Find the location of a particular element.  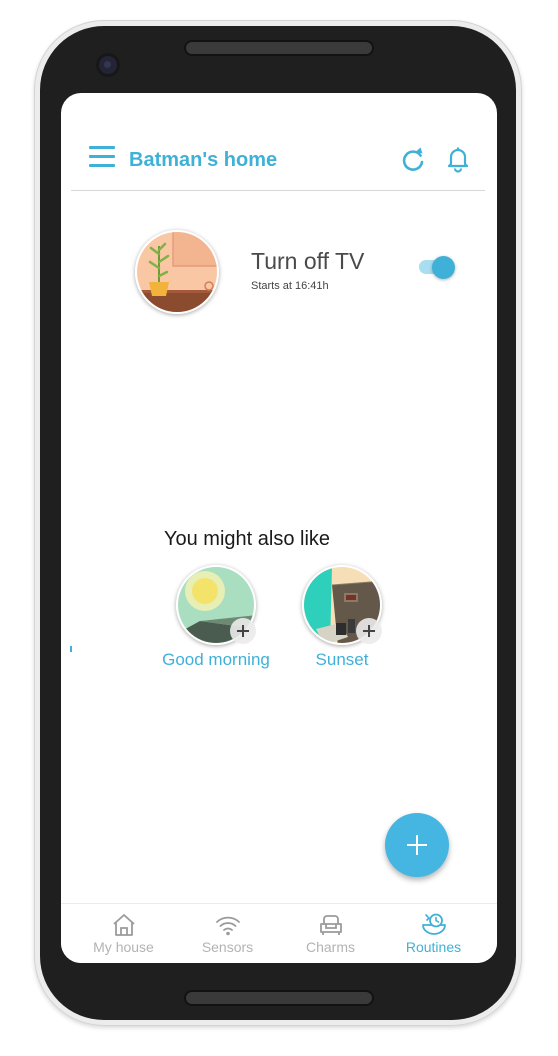

nav-label: Charms is located at coordinates (330, 947).